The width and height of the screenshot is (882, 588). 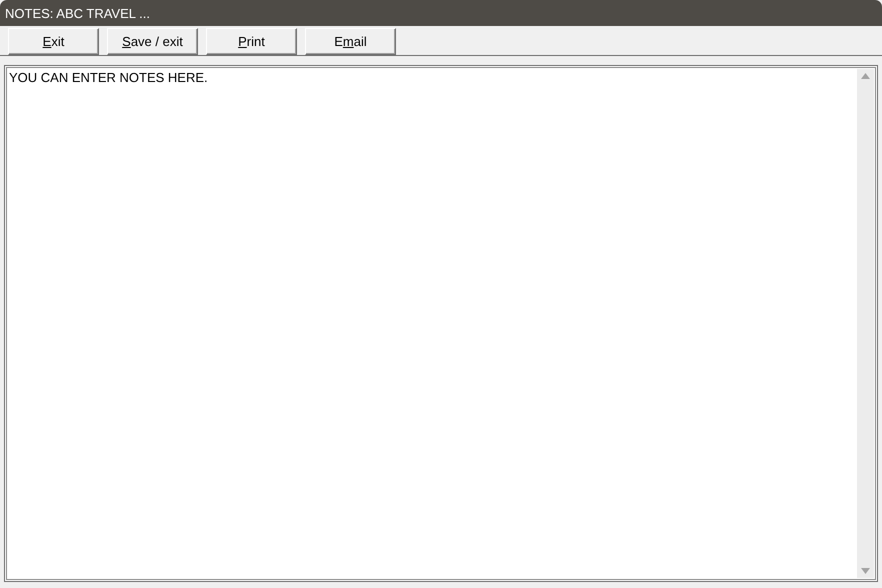 What do you see at coordinates (53, 41) in the screenshot?
I see `toolbar-button: Exit` at bounding box center [53, 41].